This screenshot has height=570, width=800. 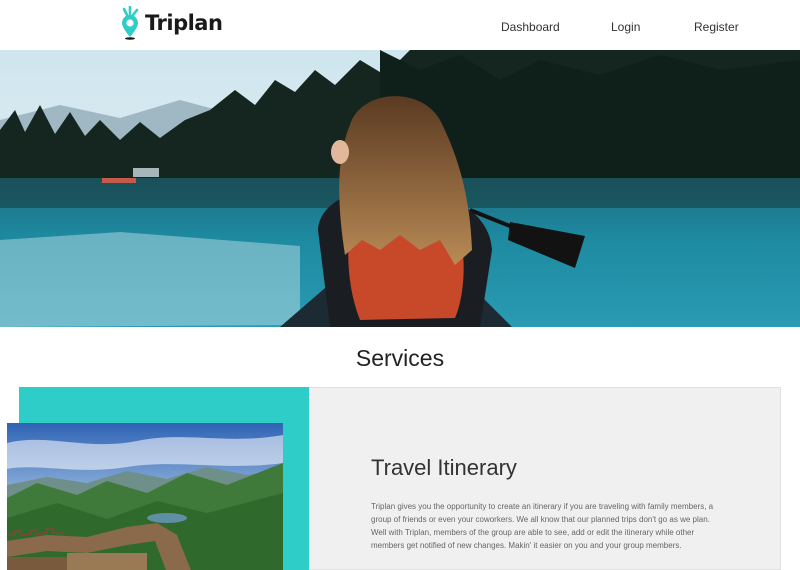 What do you see at coordinates (184, 23) in the screenshot?
I see `brand-name: Triplan` at bounding box center [184, 23].